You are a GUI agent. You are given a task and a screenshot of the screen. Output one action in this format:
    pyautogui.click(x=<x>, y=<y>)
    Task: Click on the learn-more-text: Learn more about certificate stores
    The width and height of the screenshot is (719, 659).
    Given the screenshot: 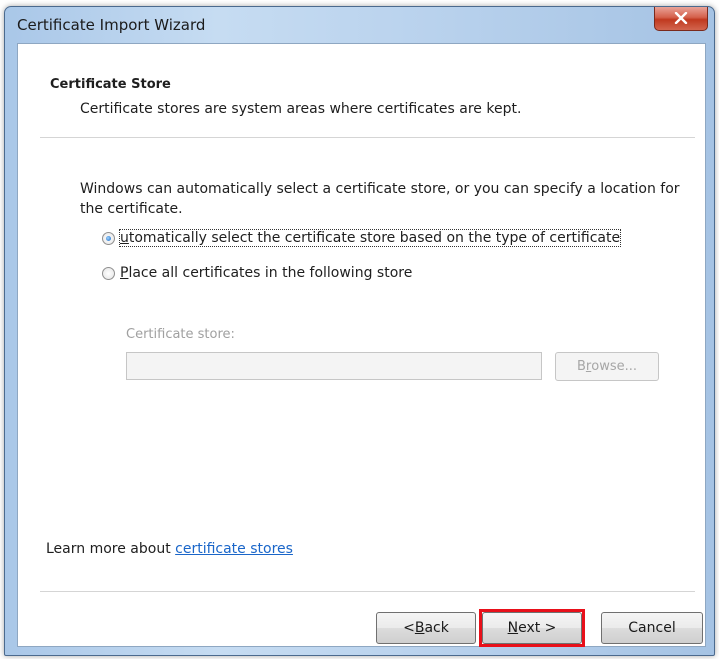 What is the action you would take?
    pyautogui.click(x=169, y=549)
    